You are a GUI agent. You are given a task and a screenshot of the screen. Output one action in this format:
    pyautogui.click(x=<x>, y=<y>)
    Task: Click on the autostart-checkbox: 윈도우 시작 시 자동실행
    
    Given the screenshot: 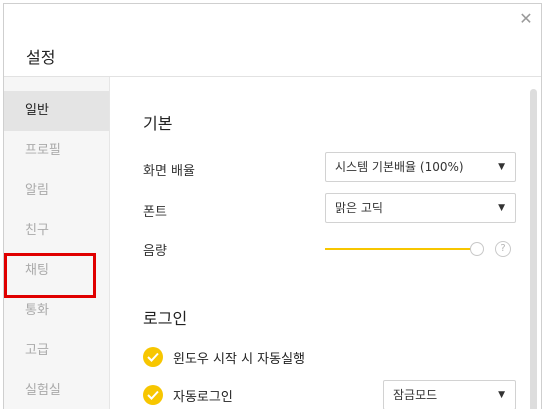 What is the action you would take?
    pyautogui.click(x=263, y=358)
    